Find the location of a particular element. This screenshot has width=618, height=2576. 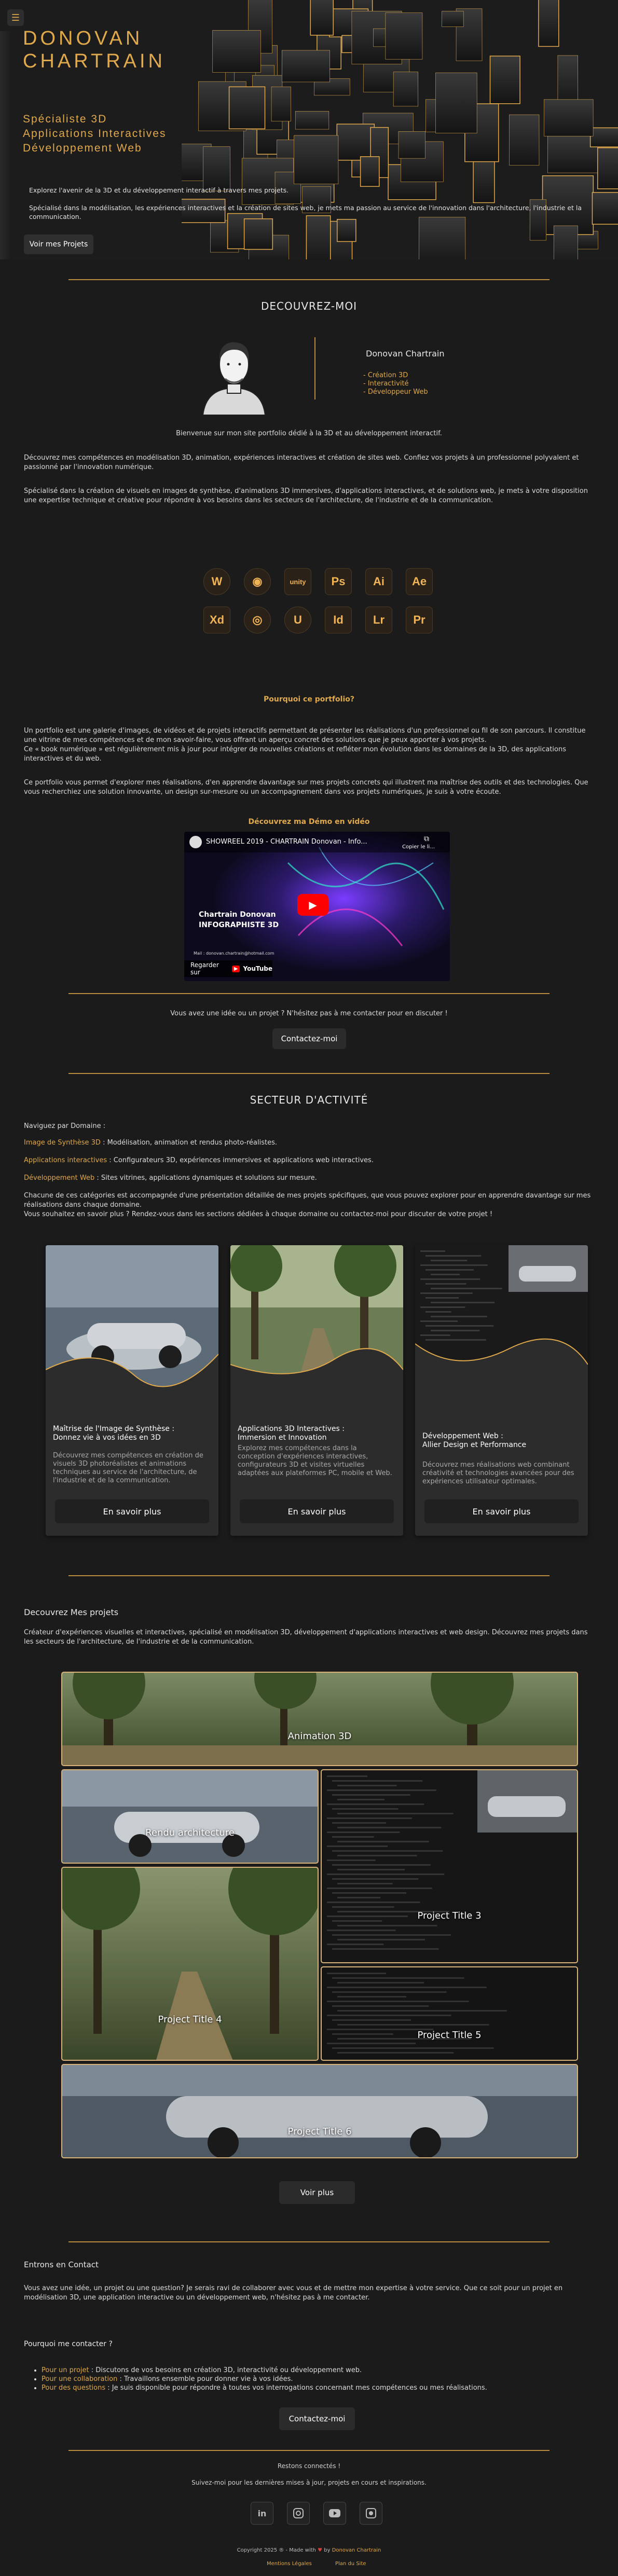

github-link is located at coordinates (371, 2513).